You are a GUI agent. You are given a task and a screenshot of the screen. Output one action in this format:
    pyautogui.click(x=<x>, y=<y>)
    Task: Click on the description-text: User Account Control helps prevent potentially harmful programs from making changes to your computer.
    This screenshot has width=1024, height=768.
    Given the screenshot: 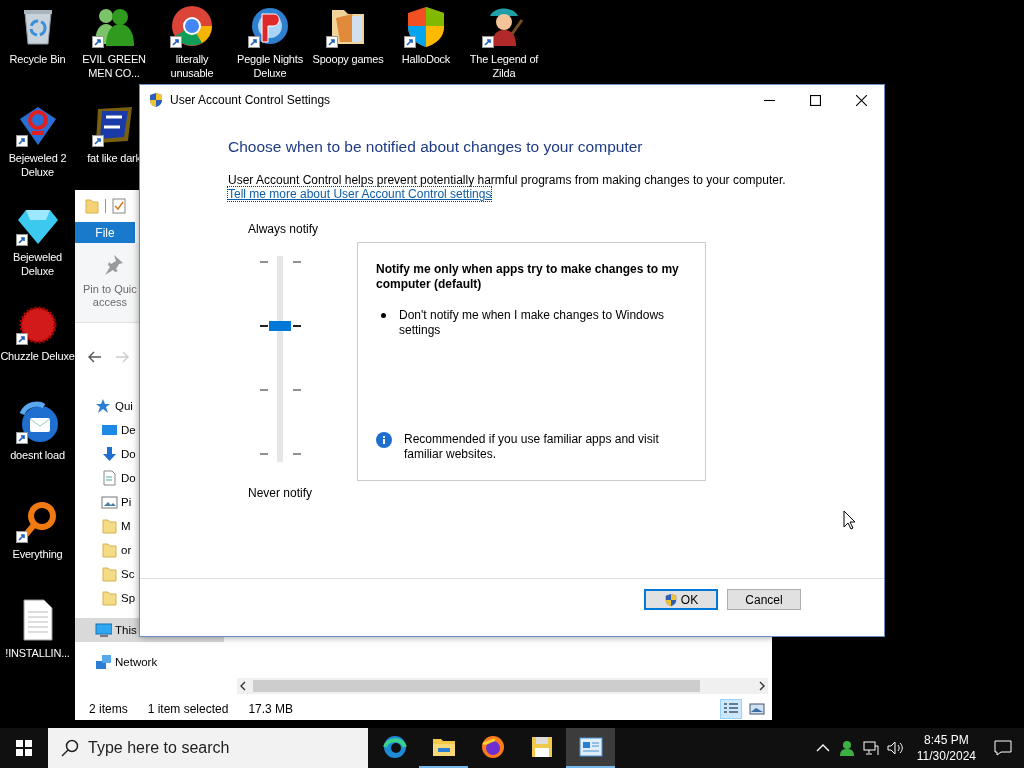 What is the action you would take?
    pyautogui.click(x=507, y=180)
    